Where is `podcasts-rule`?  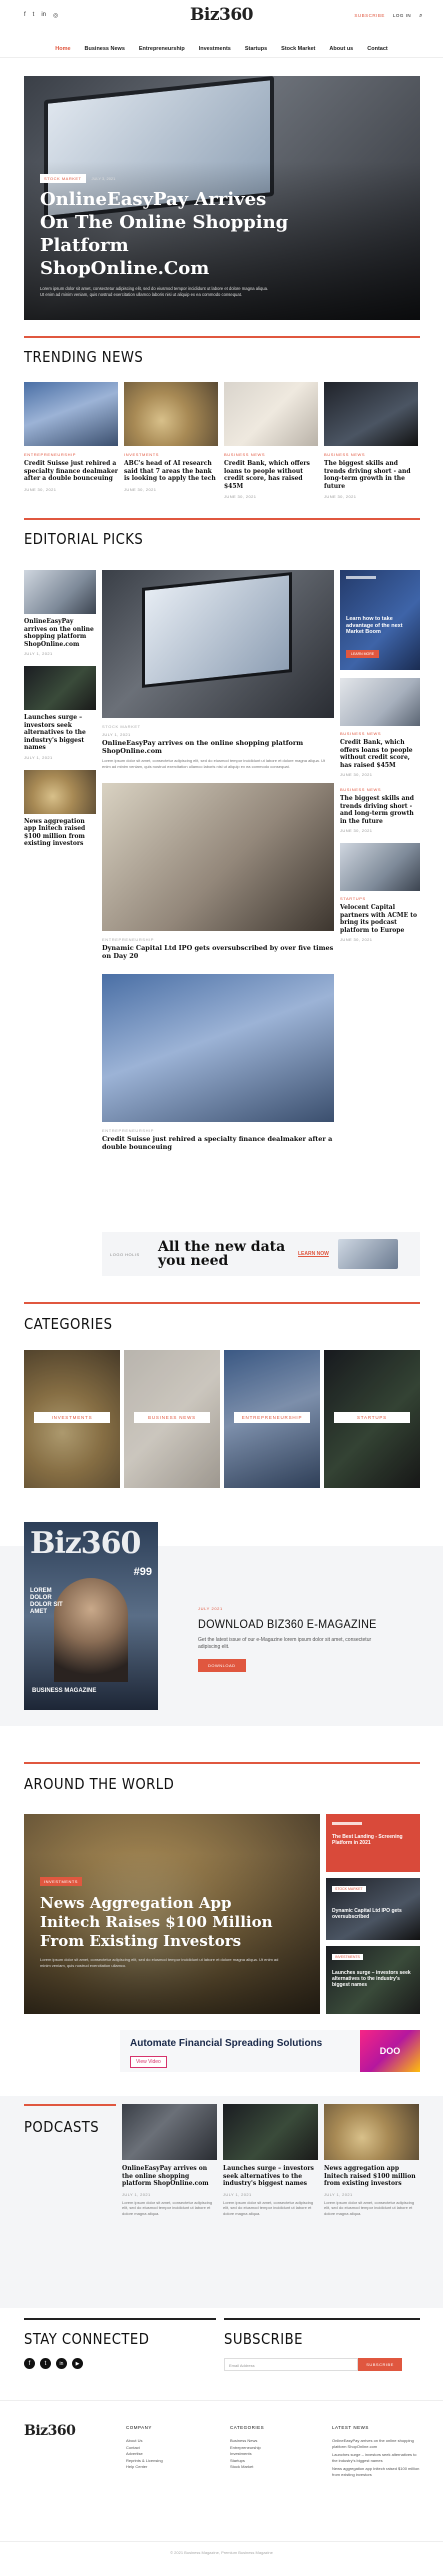 podcasts-rule is located at coordinates (70, 2105).